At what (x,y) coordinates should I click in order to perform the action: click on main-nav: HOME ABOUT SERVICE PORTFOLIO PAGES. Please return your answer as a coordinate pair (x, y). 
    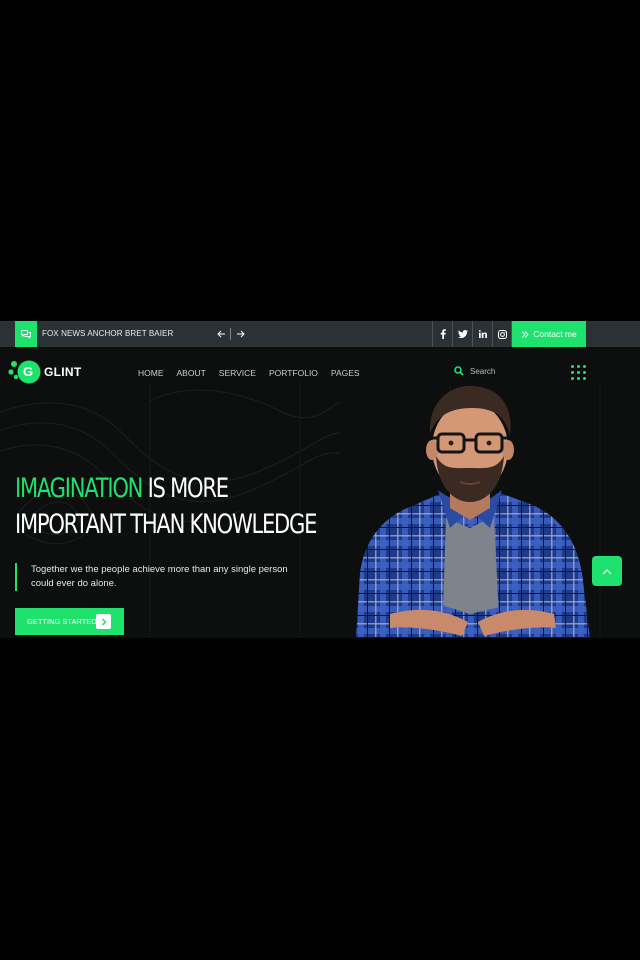
    Looking at the image, I should click on (255, 373).